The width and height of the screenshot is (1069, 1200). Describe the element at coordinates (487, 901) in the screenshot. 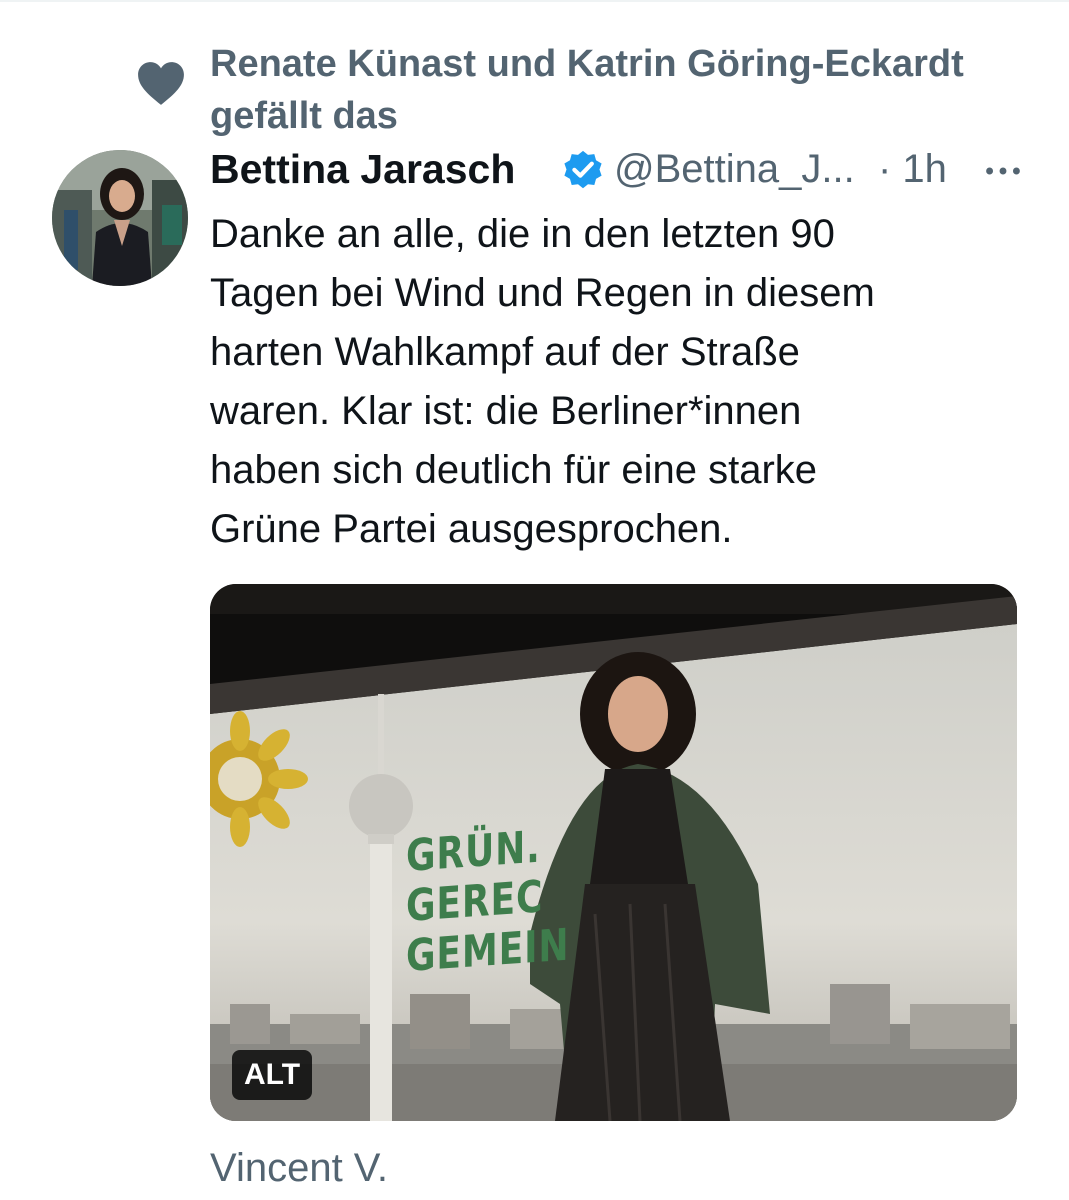

I see `media-slogan: GRÜN. GEREC GEMEIN` at that location.